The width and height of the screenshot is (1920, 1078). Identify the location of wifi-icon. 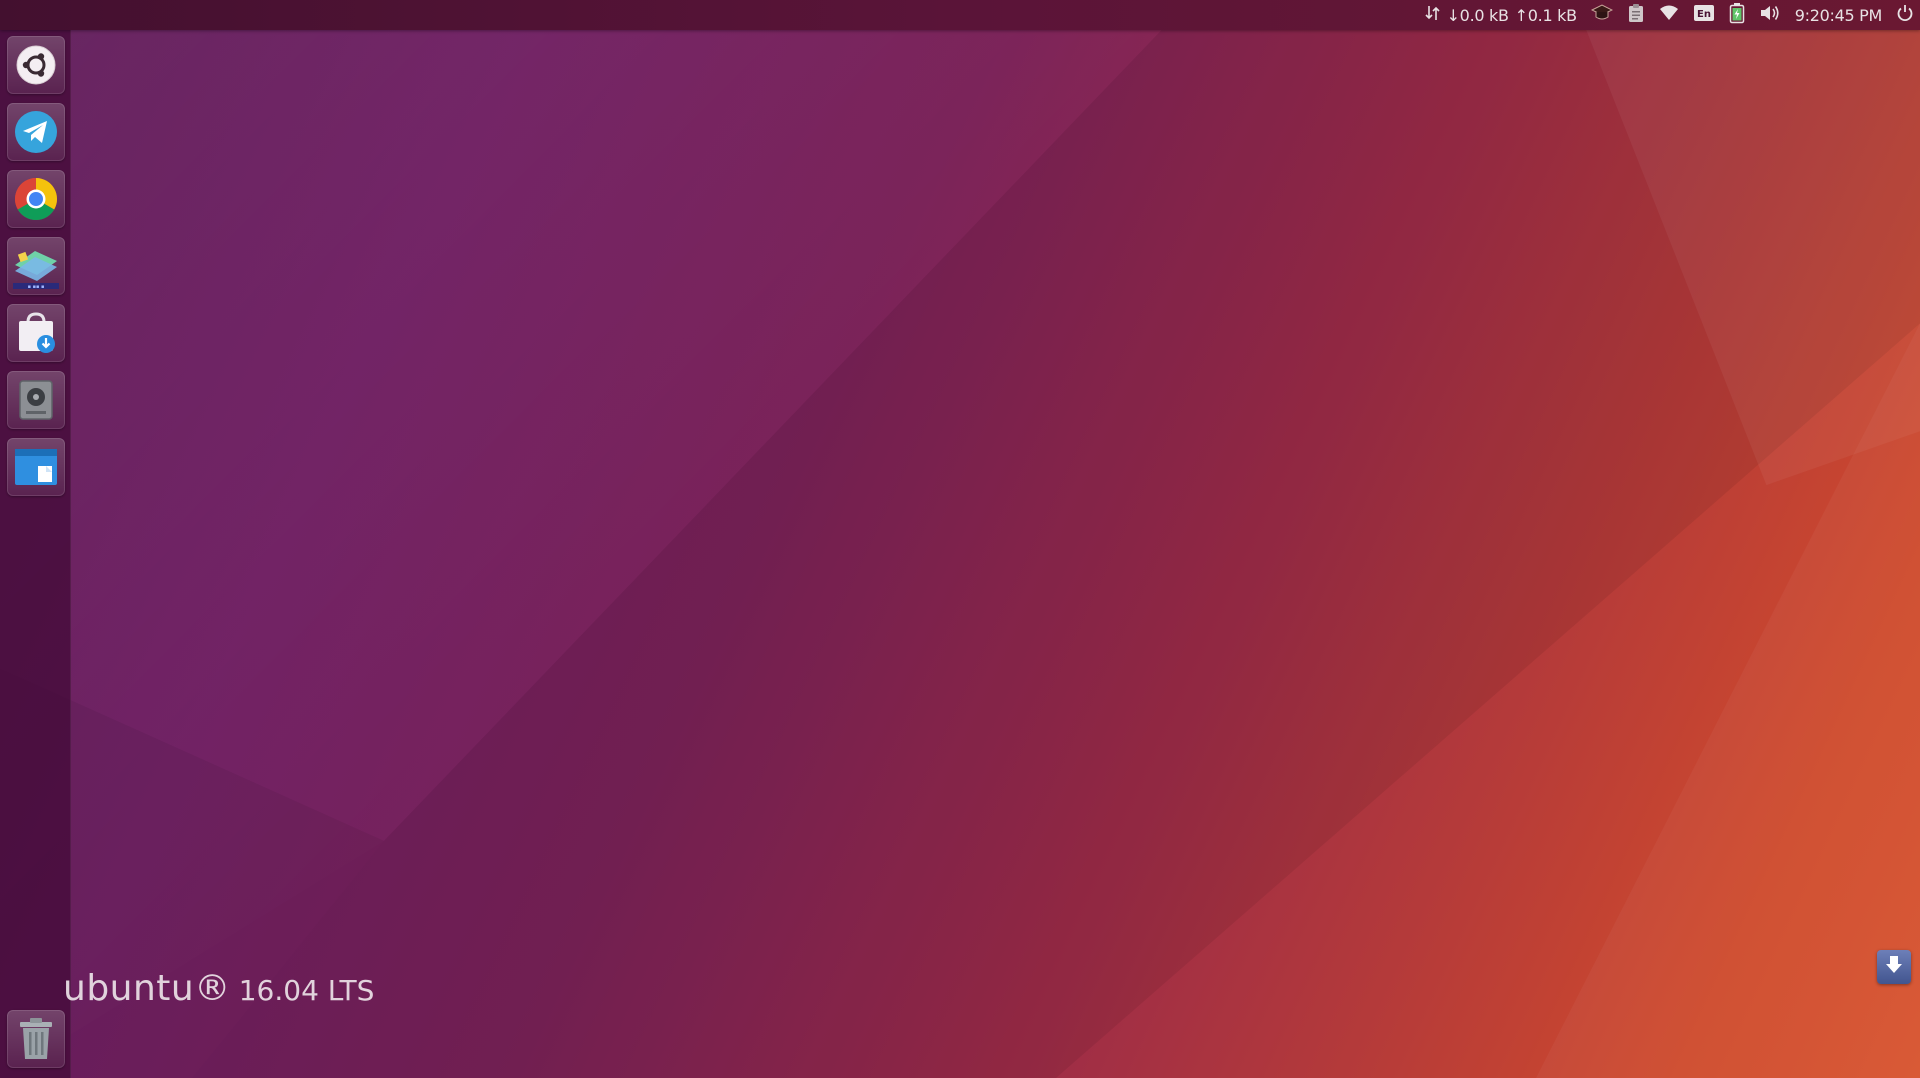
(1669, 15).